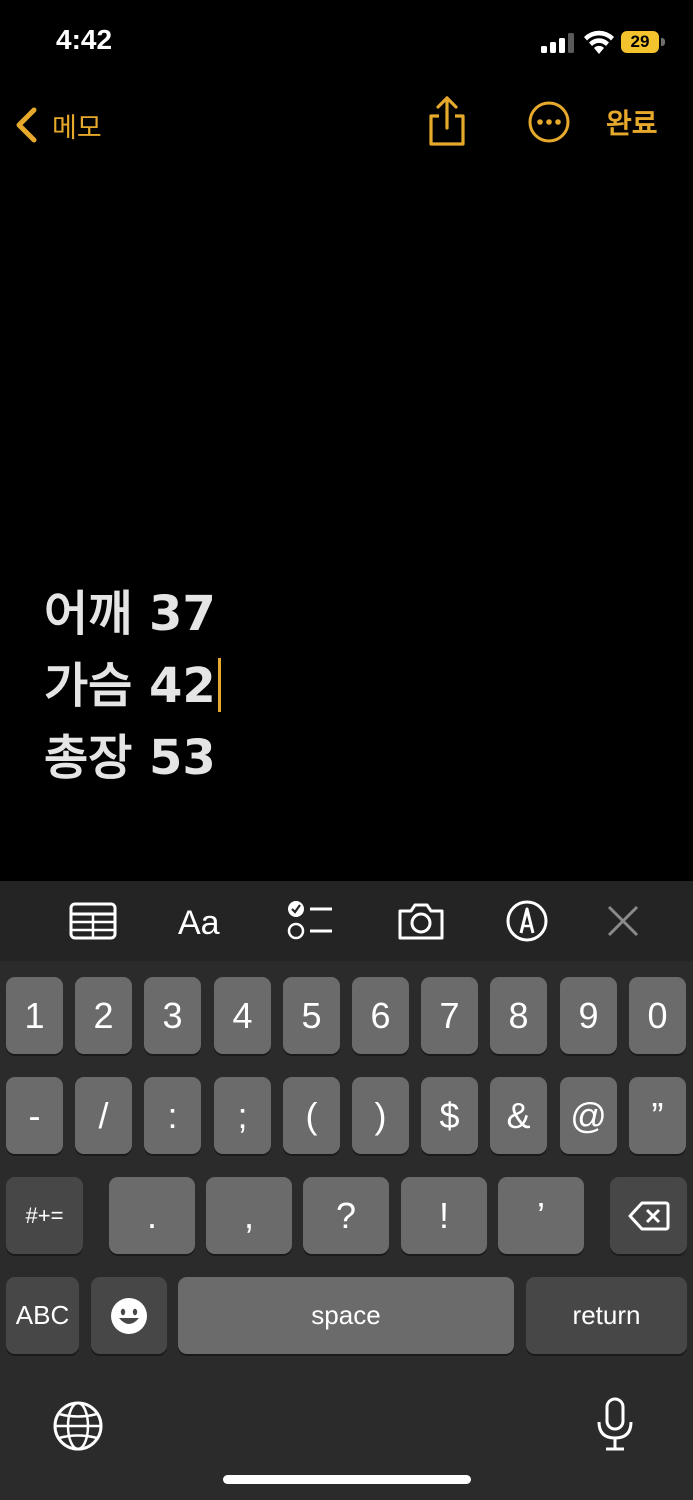 Image resolution: width=693 pixels, height=1500 pixels. Describe the element at coordinates (249, 1215) in the screenshot. I see `key-comma: ,` at that location.